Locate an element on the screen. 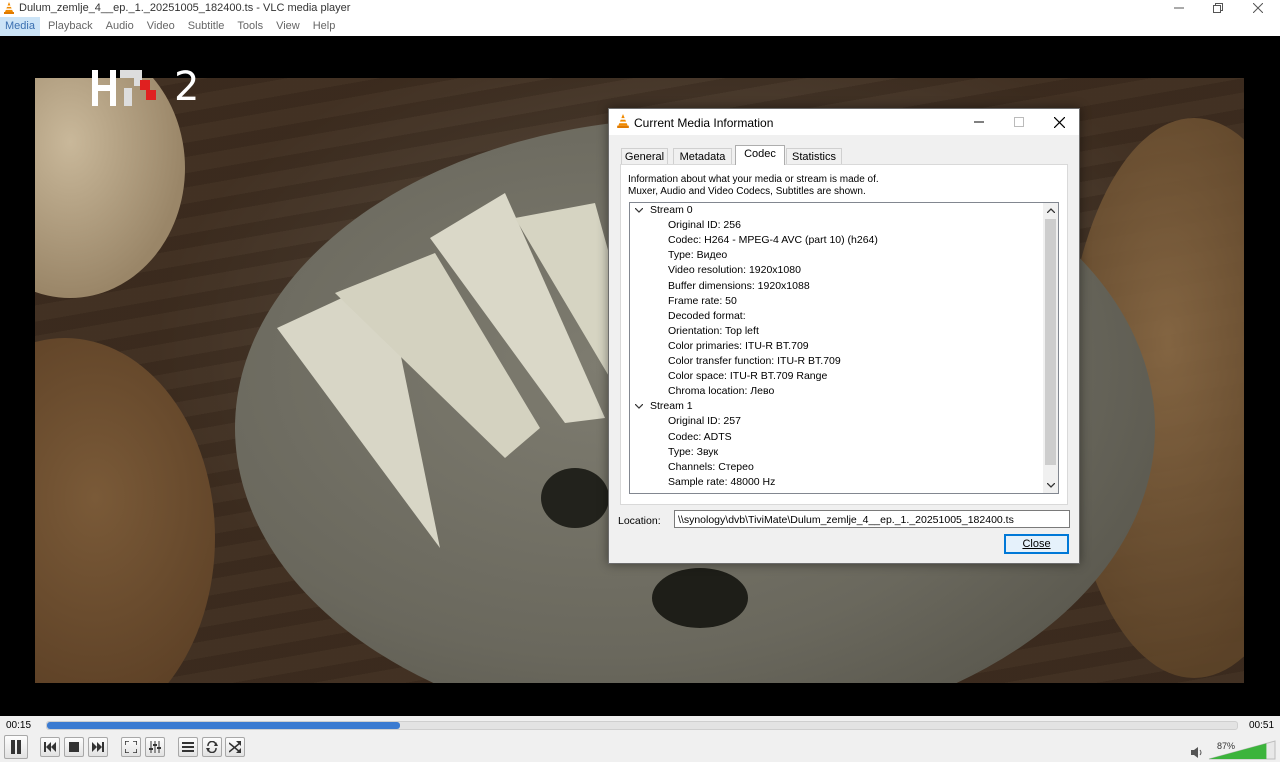 The image size is (1280, 762). extended-settings-button is located at coordinates (155, 747).